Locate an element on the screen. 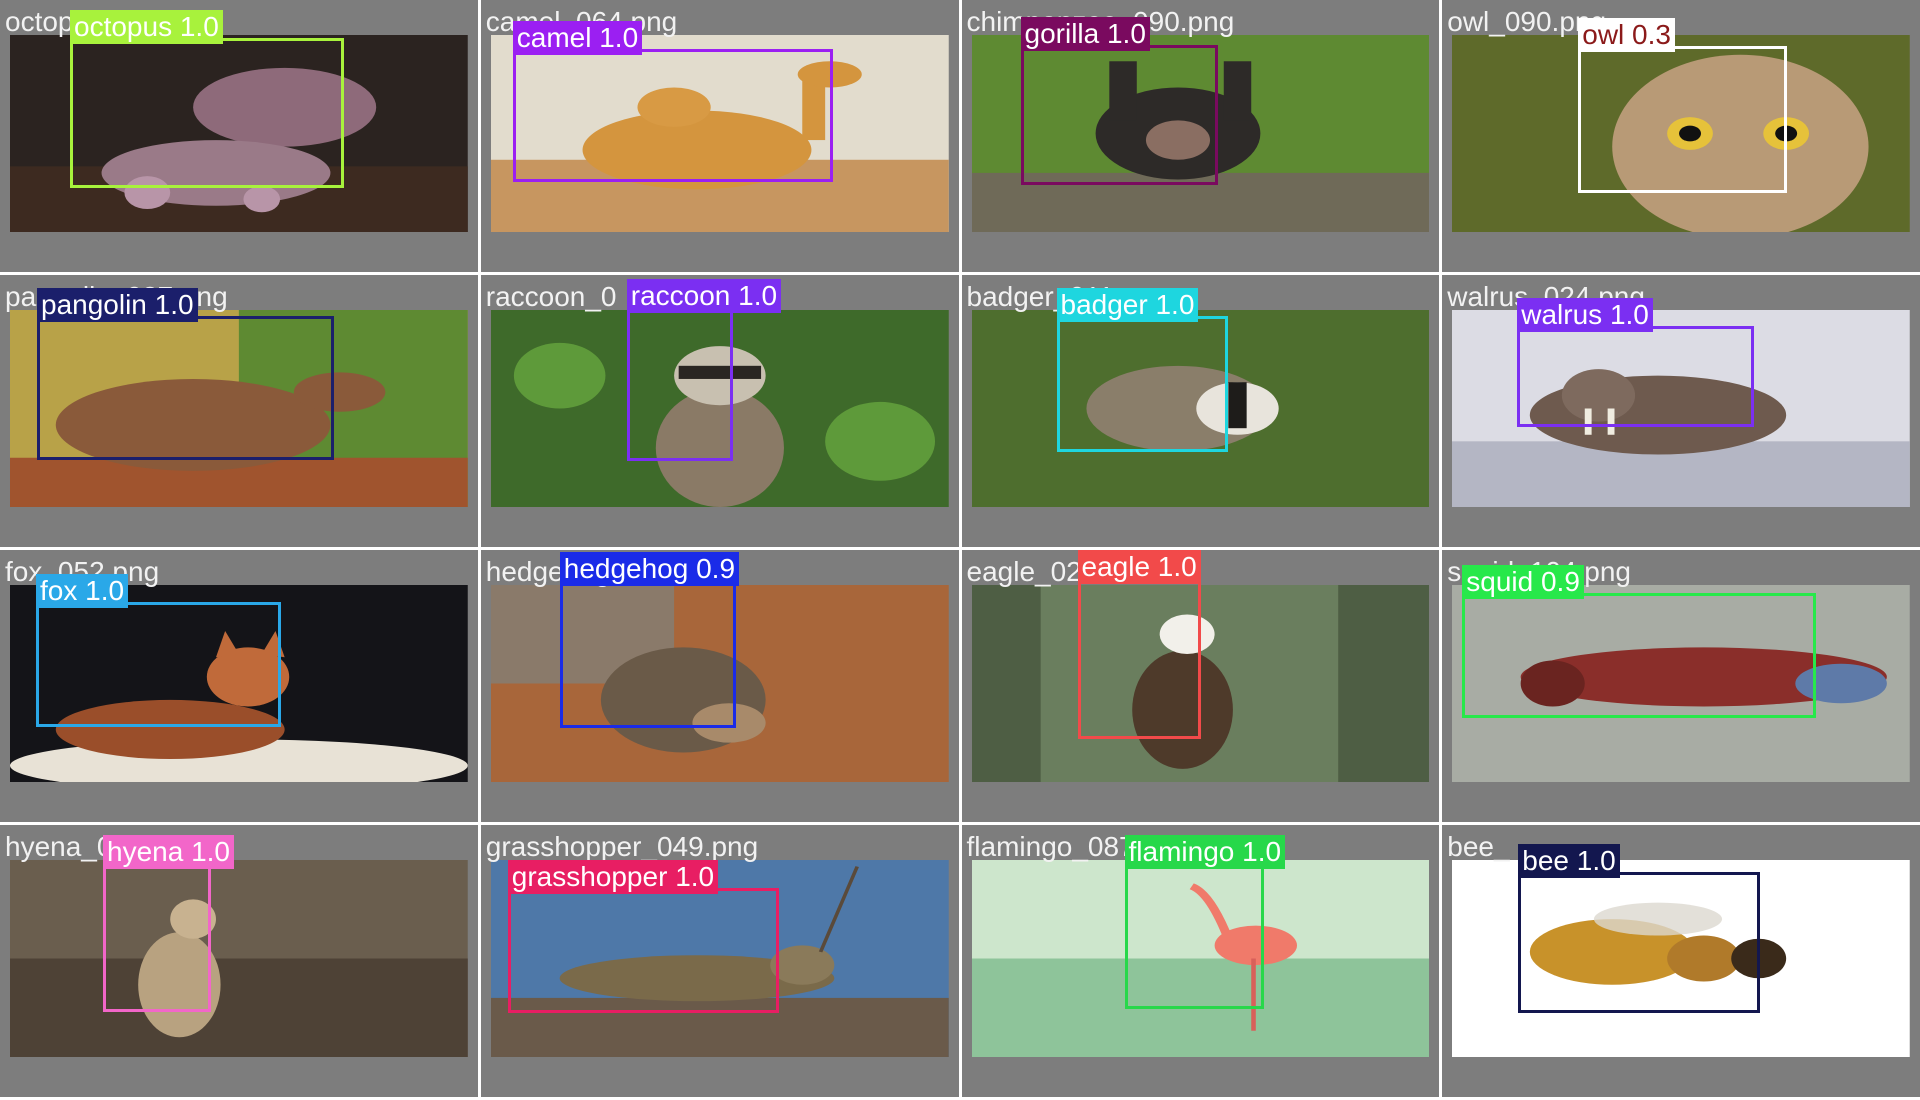 The image size is (1920, 1100). detection-label: squid 0.9 is located at coordinates (1523, 582).